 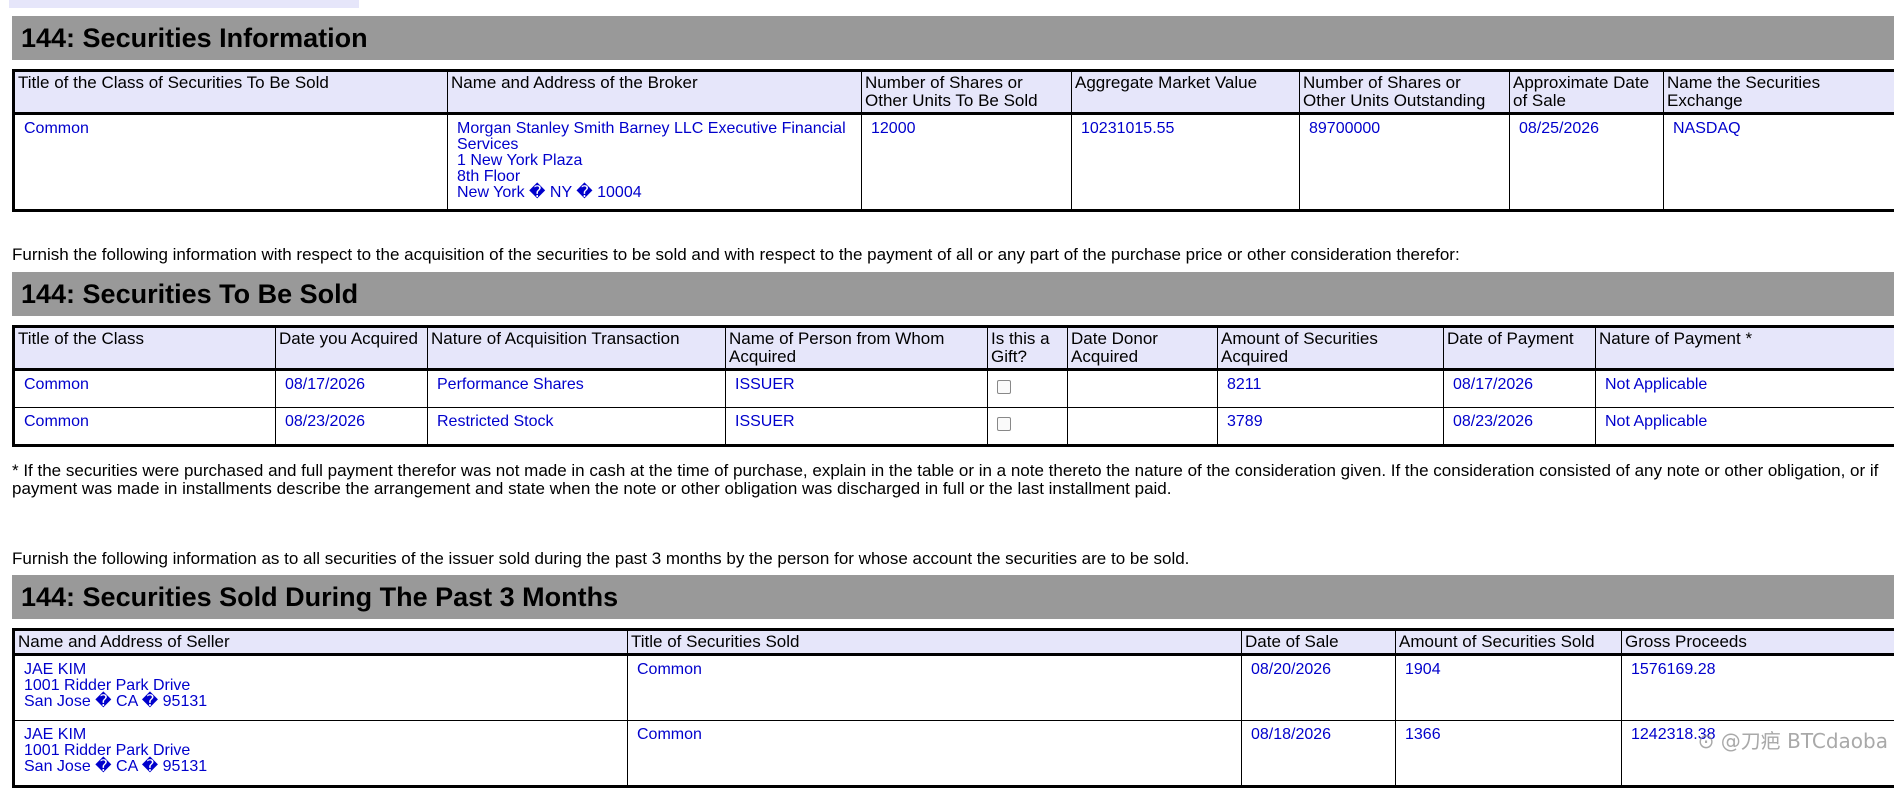 What do you see at coordinates (1405, 162) in the screenshot?
I see `shares-outstanding-cell: 89700000` at bounding box center [1405, 162].